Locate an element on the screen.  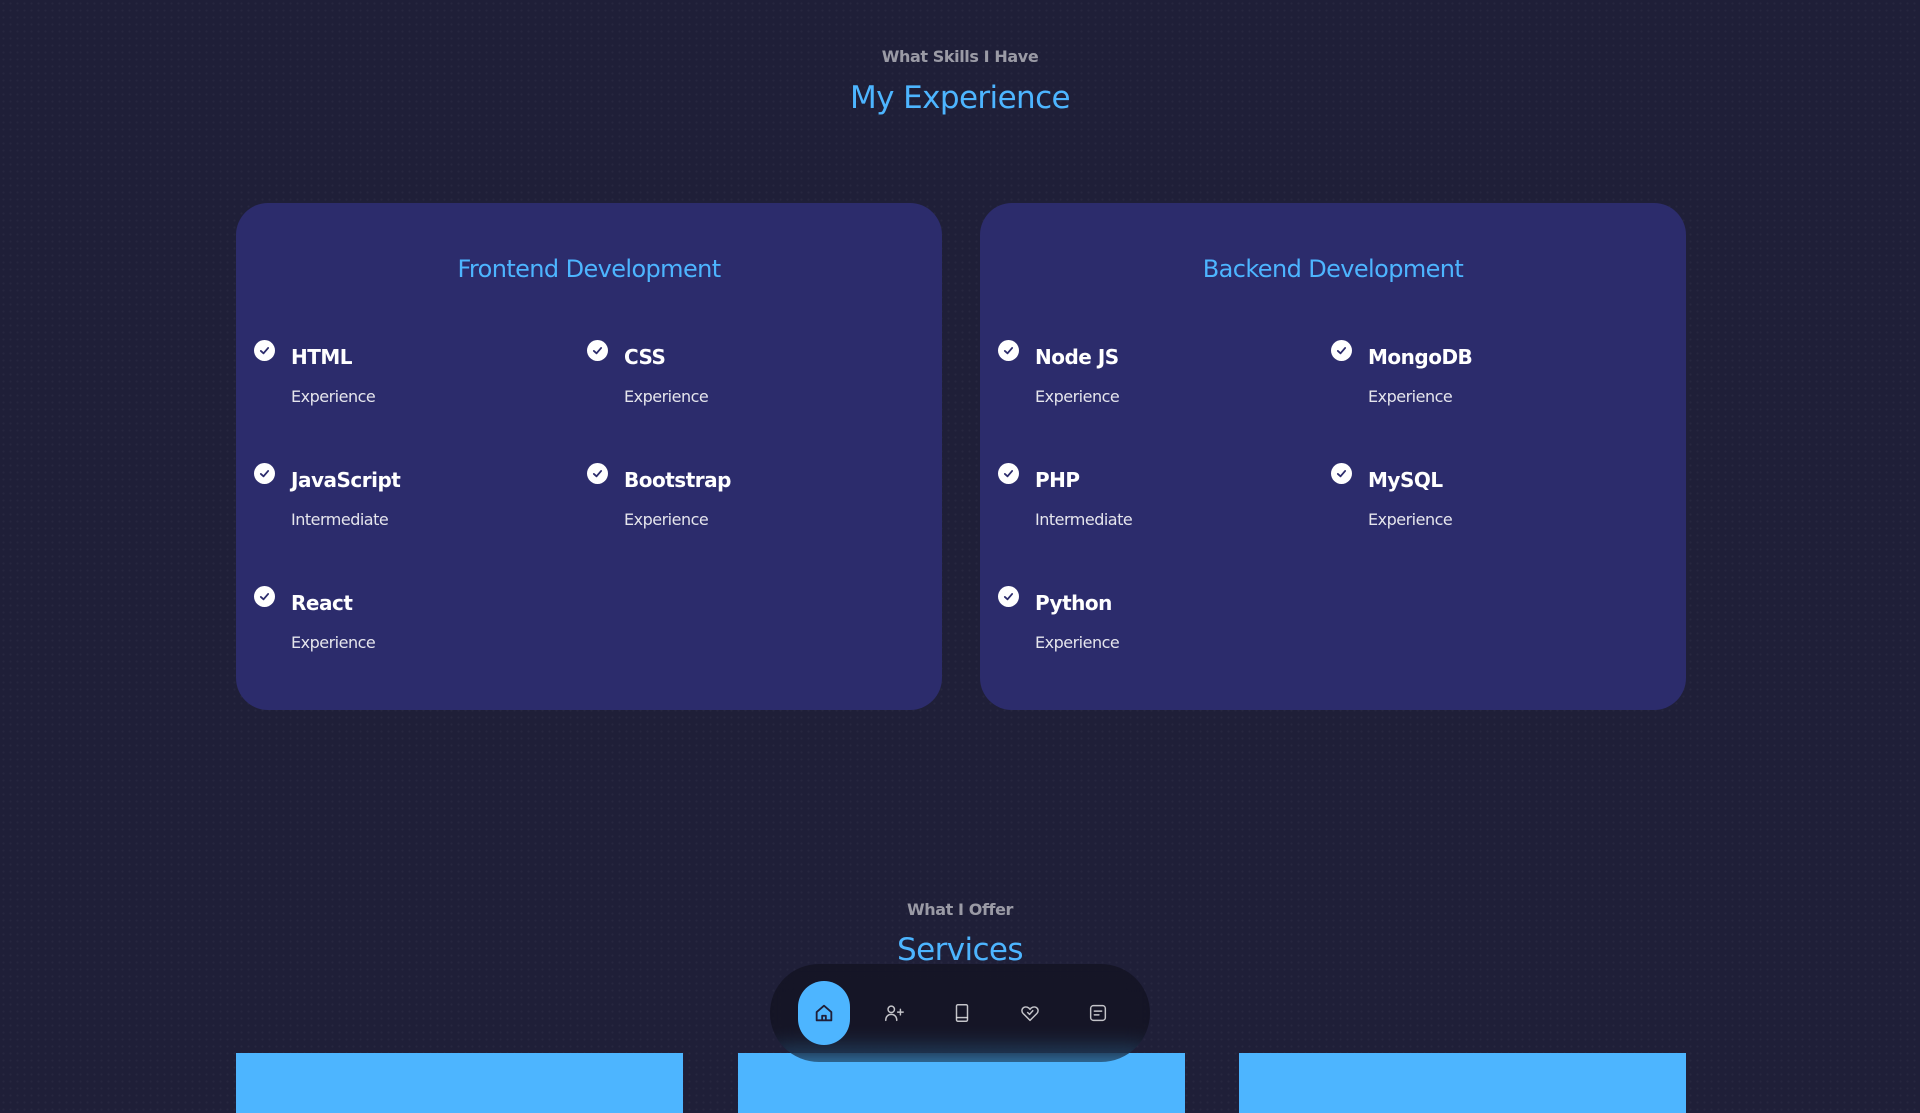
nav-home-button is located at coordinates (824, 1013).